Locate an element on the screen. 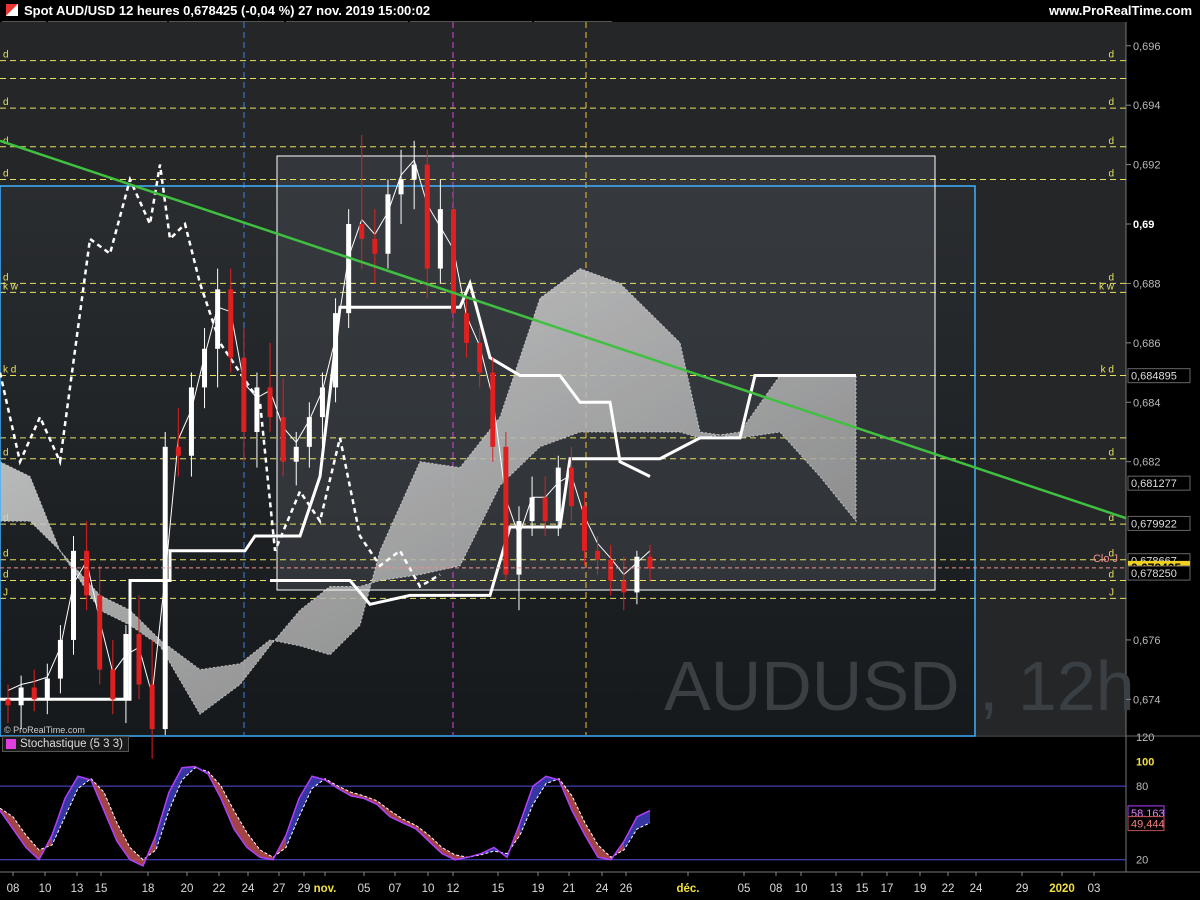  x-tick-label: 26 is located at coordinates (626, 889).